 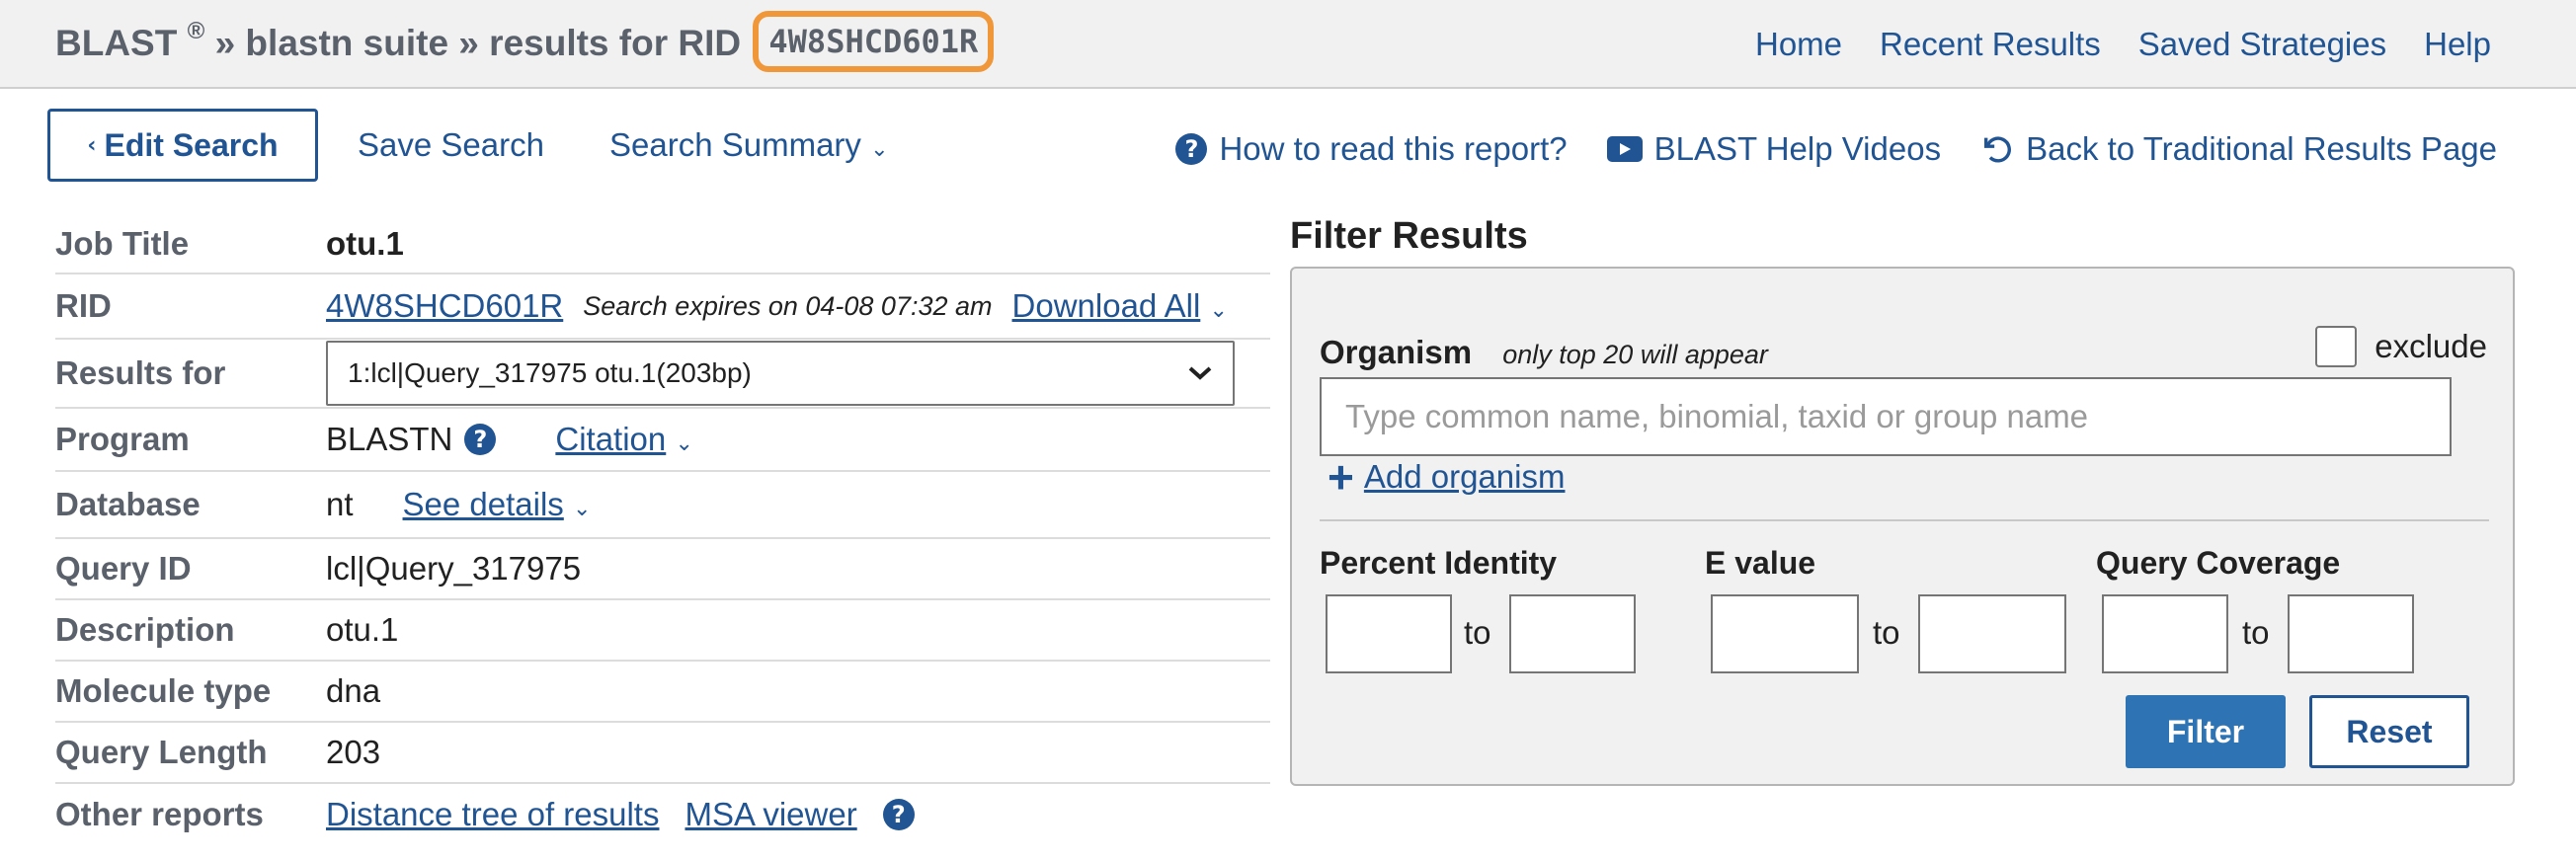 I want to click on rid-highlight: 4W8SHCD601R, so click(x=874, y=41).